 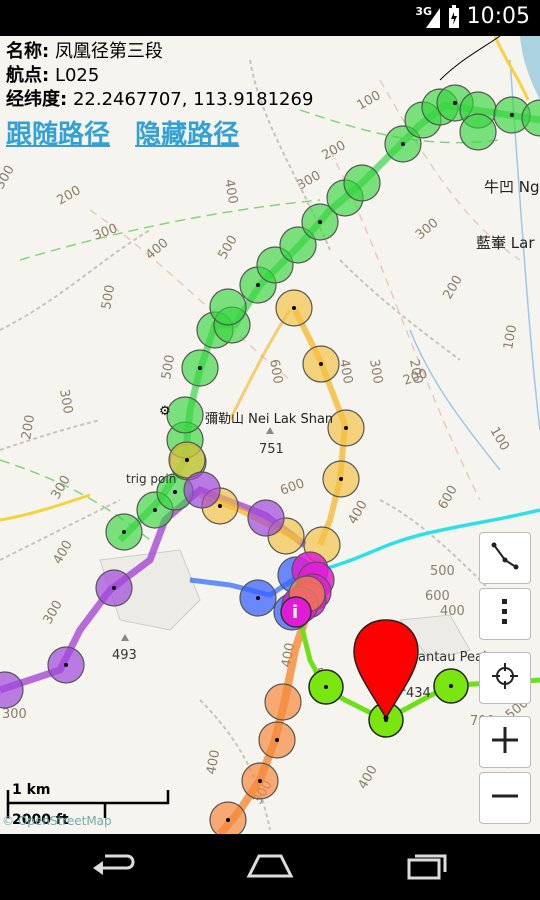 I want to click on map-copyright: © OpenStreetMap, so click(x=57, y=821).